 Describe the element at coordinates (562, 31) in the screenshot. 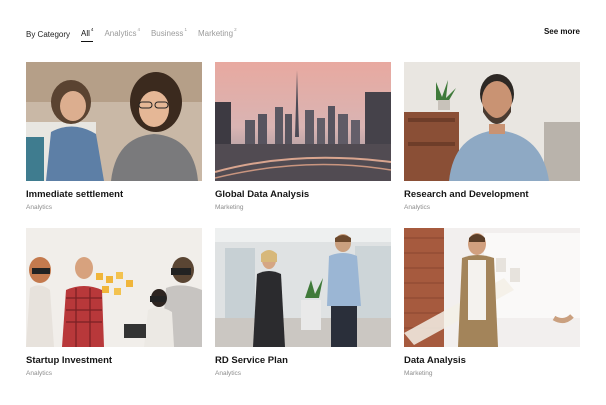

I see `see-more-link: See more` at that location.